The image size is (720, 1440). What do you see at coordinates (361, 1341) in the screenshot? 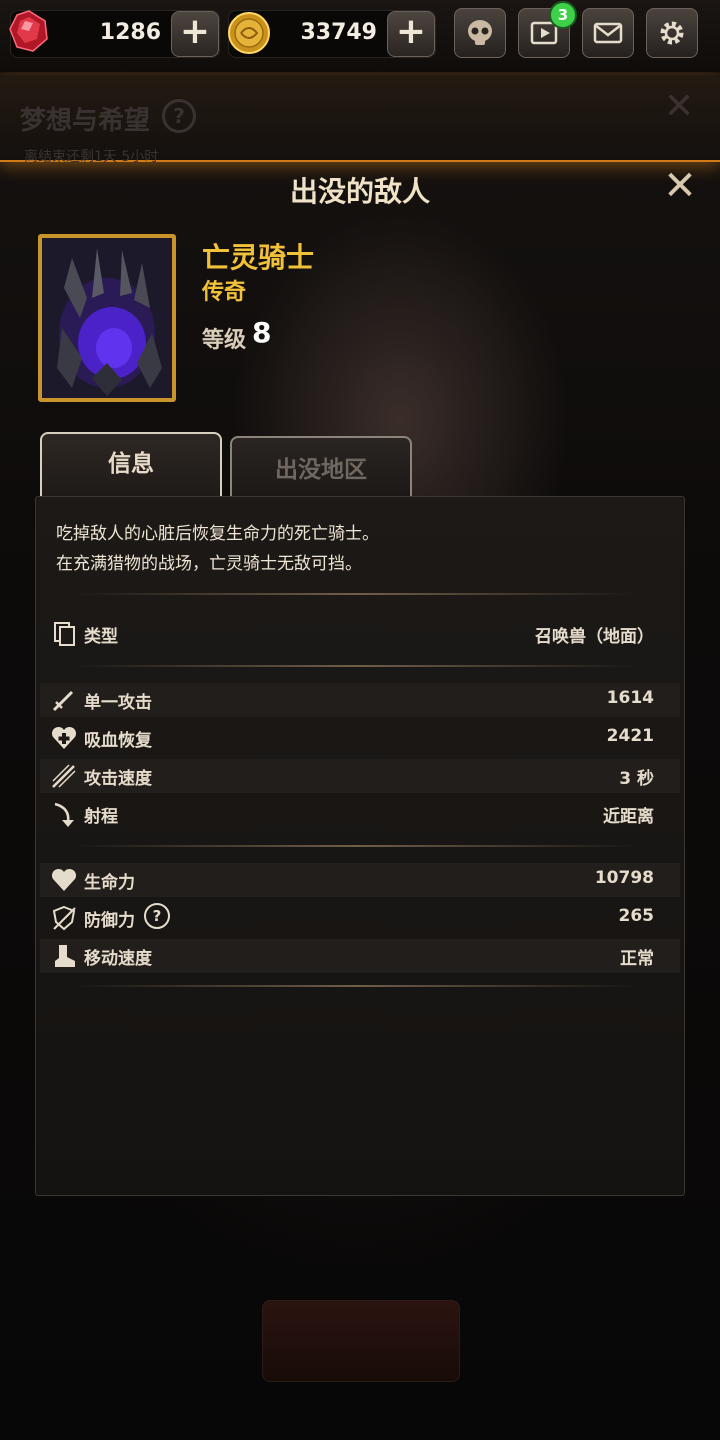
I see `background-button` at bounding box center [361, 1341].